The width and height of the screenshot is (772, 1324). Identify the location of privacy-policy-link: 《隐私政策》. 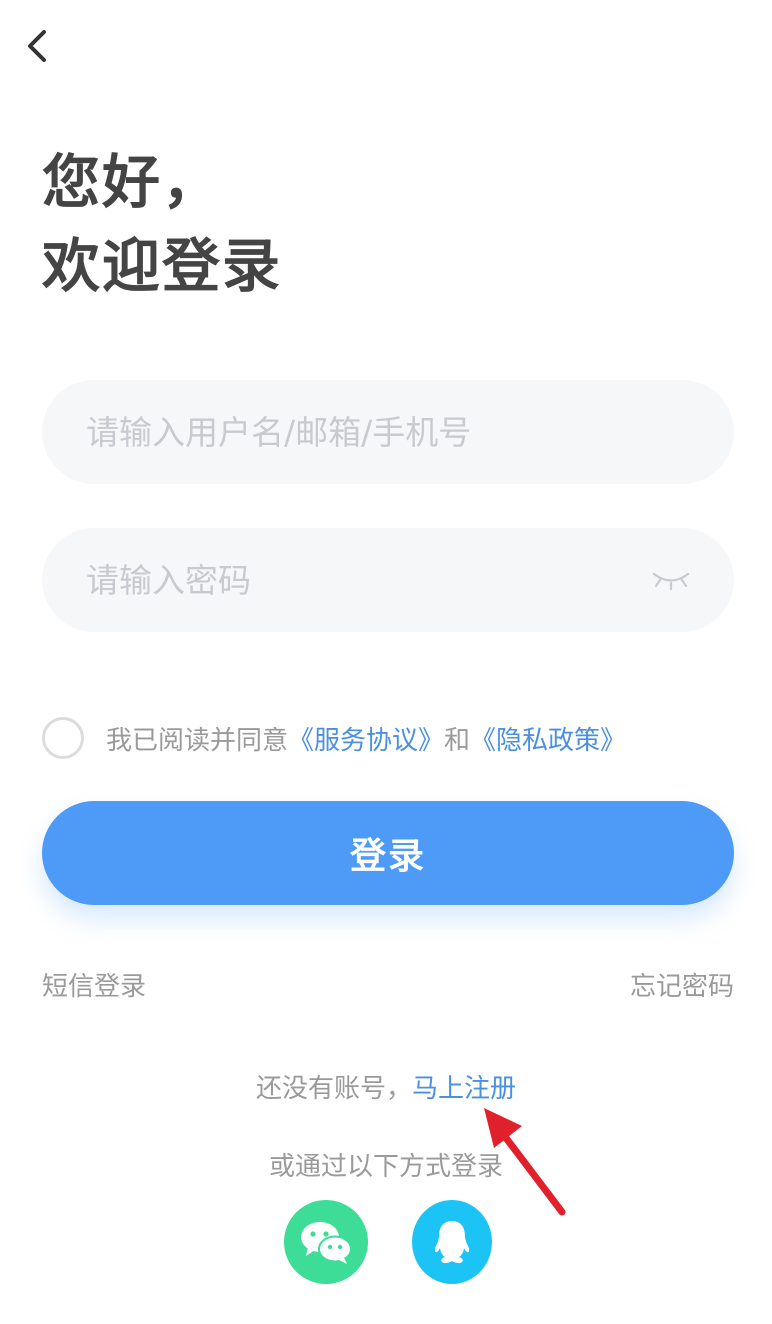
(548, 738).